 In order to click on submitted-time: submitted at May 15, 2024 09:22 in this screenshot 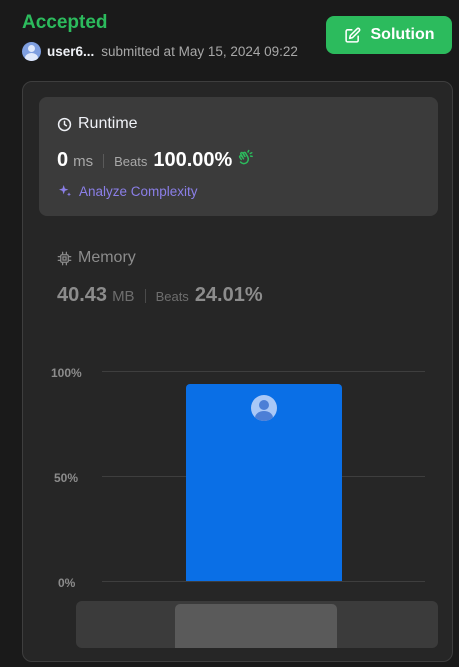, I will do `click(199, 51)`.